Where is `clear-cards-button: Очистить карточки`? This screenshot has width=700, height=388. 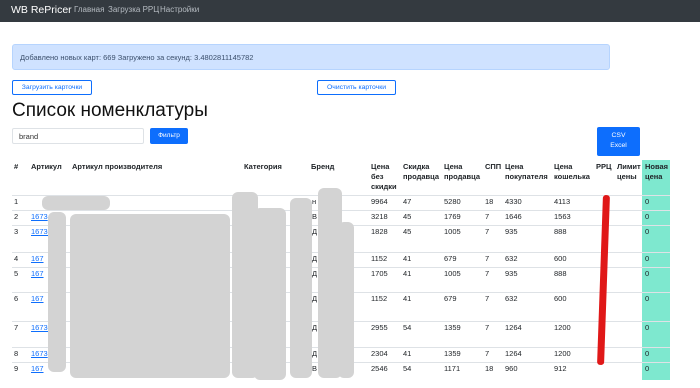
clear-cards-button: Очистить карточки is located at coordinates (356, 87).